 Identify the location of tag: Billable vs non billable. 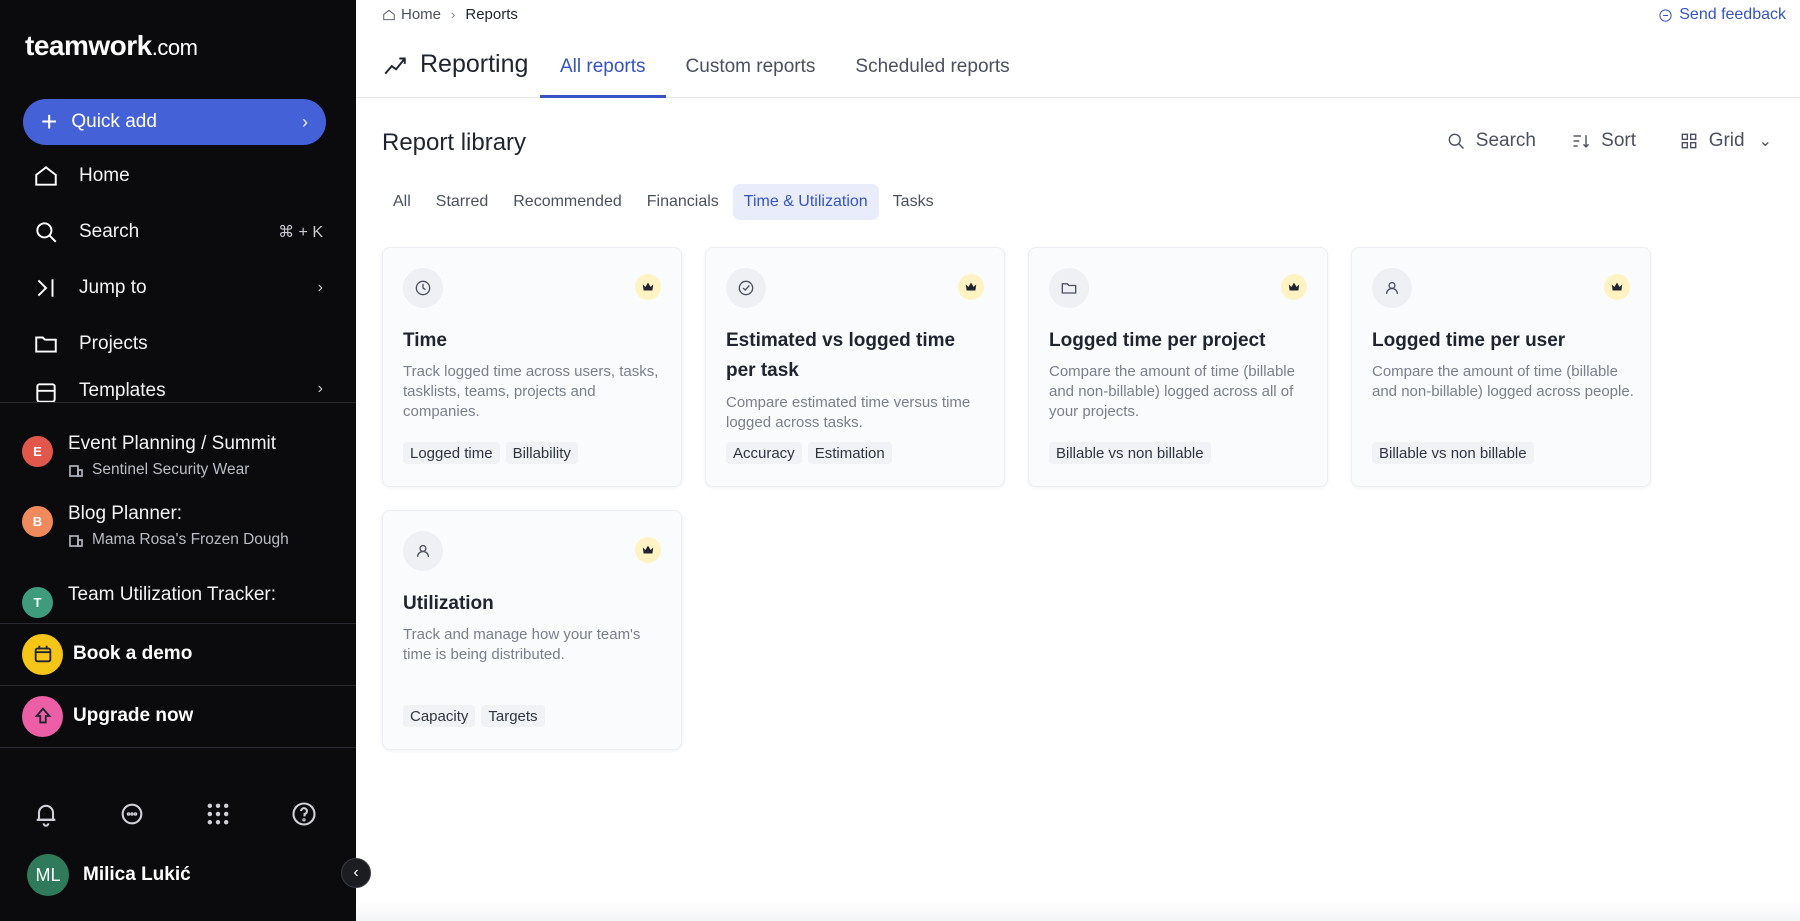
(1453, 453).